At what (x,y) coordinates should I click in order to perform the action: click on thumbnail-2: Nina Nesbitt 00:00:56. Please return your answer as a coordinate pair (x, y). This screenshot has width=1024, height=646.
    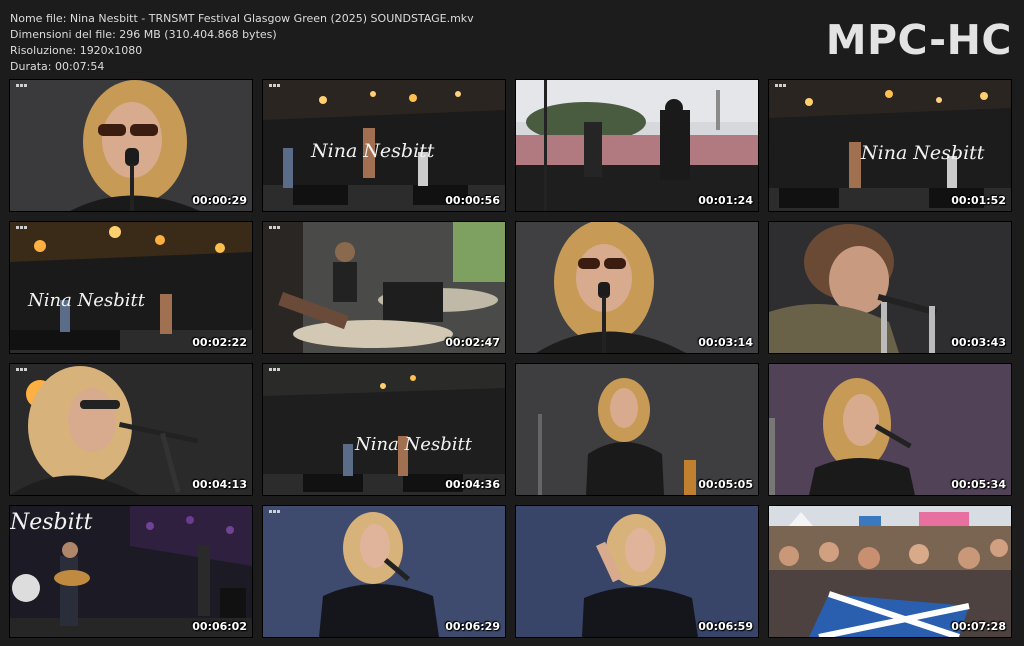
    Looking at the image, I should click on (384, 145).